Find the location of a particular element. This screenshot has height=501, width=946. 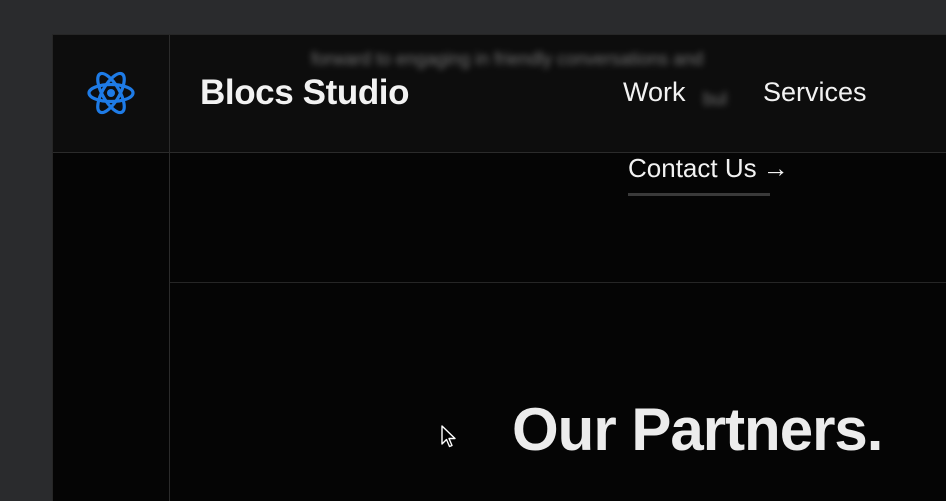

contact-underline is located at coordinates (699, 194).